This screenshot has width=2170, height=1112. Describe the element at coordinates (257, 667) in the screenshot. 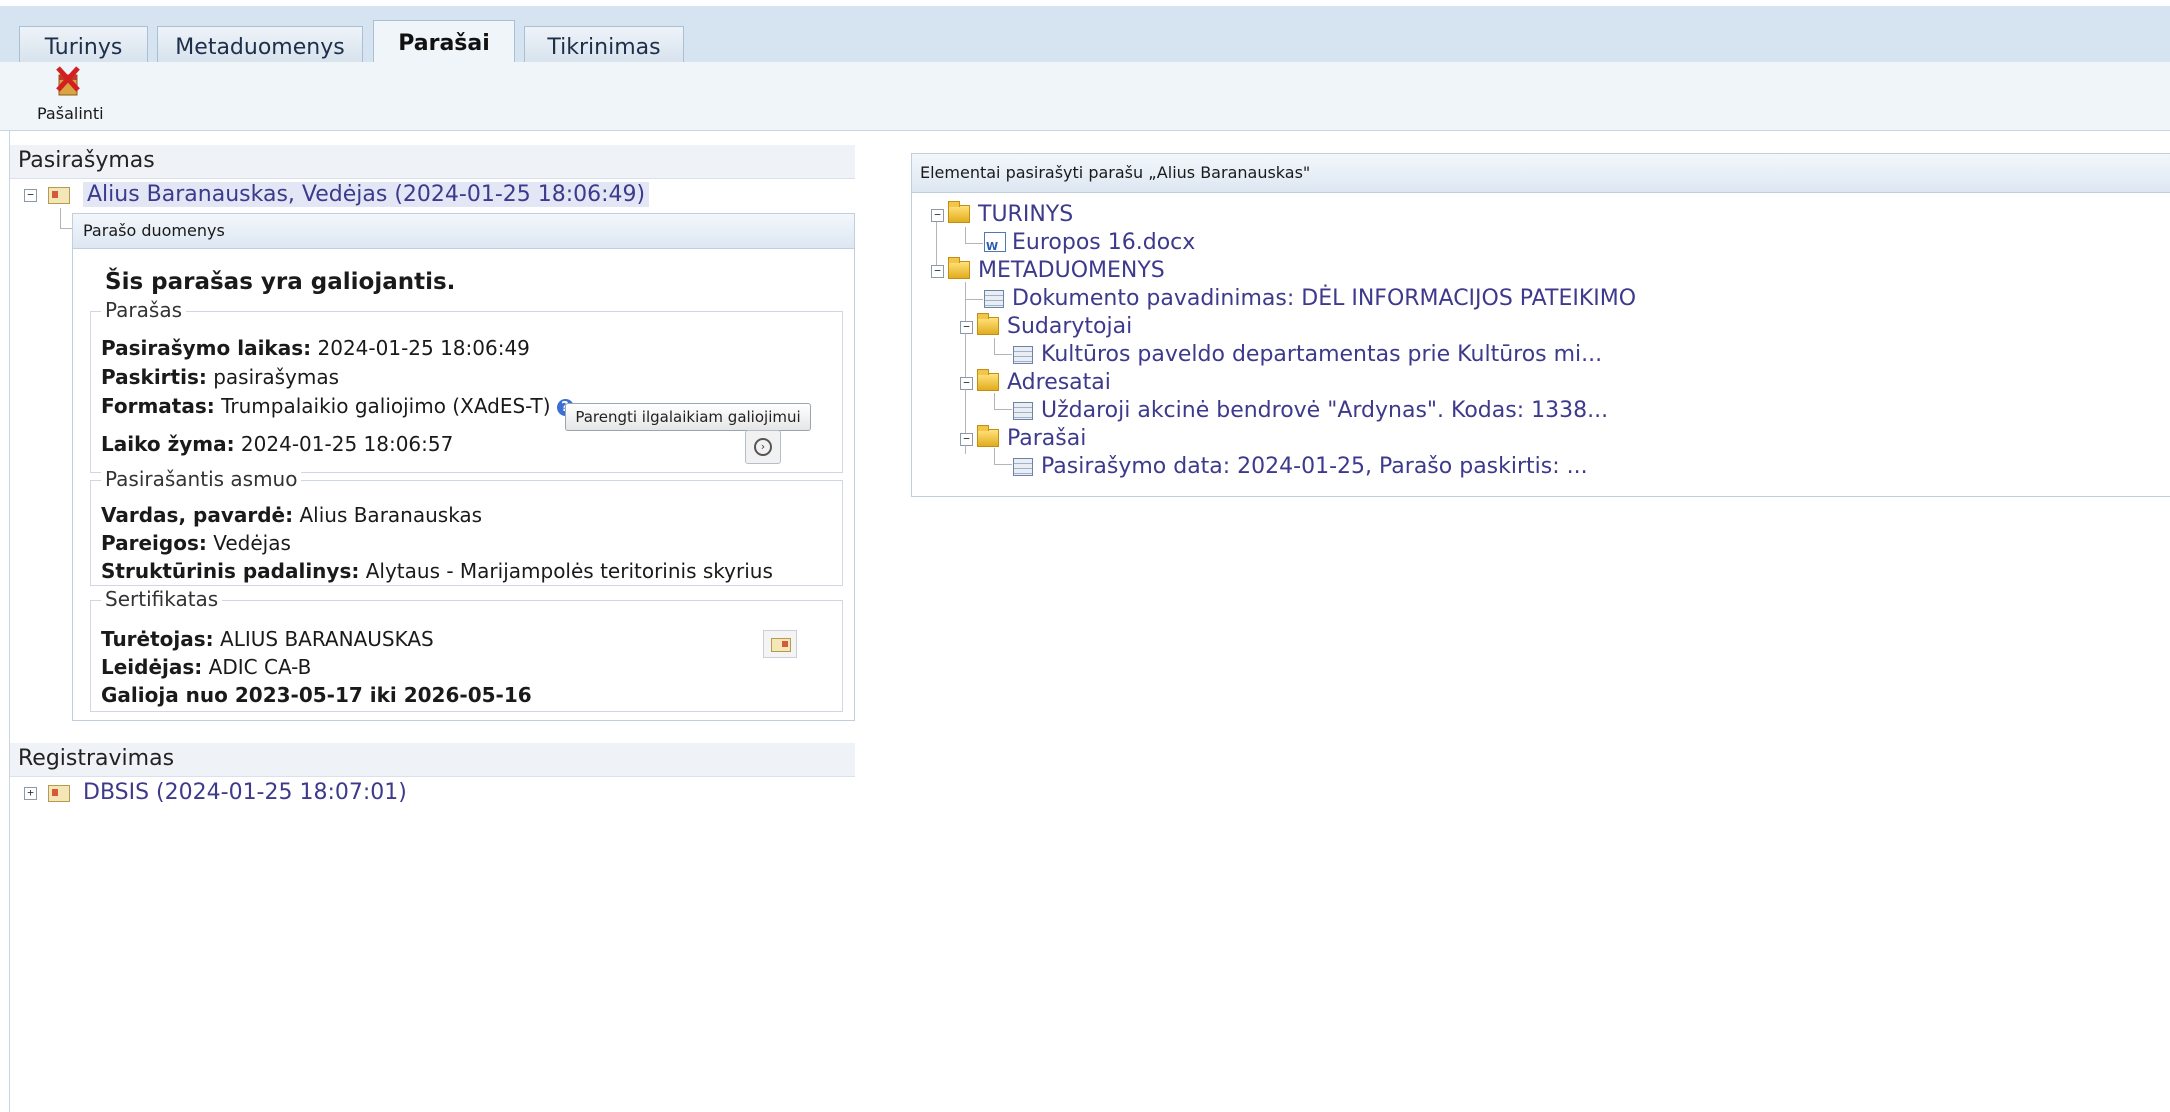

I see `cert-issuer-value: ADIC CA-B` at that location.